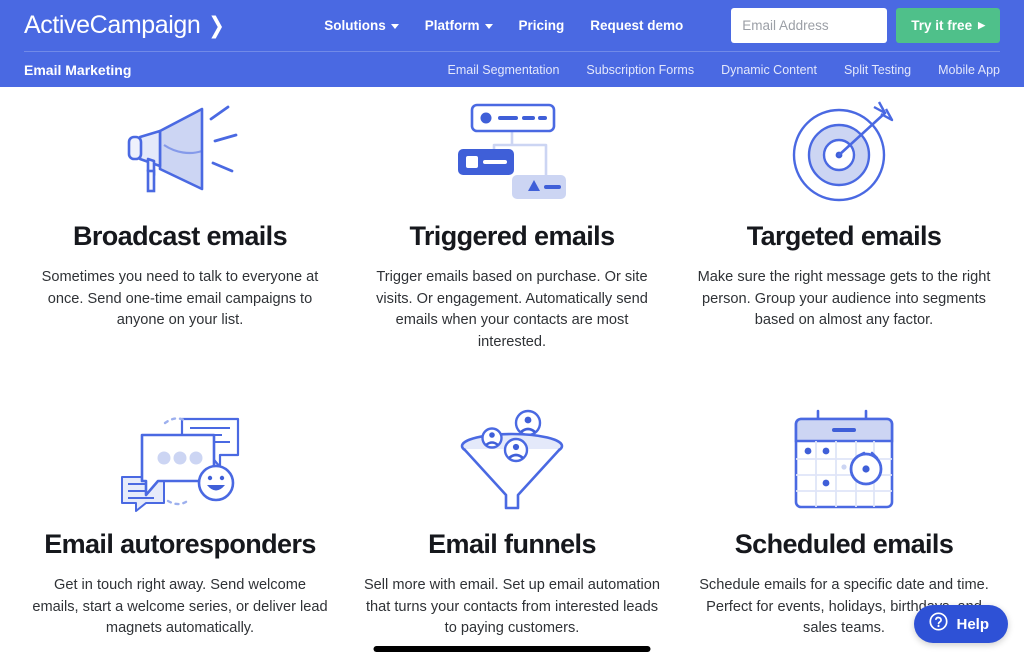 This screenshot has width=1024, height=661. Describe the element at coordinates (180, 236) in the screenshot. I see `feature-title: Broadcast emails` at that location.